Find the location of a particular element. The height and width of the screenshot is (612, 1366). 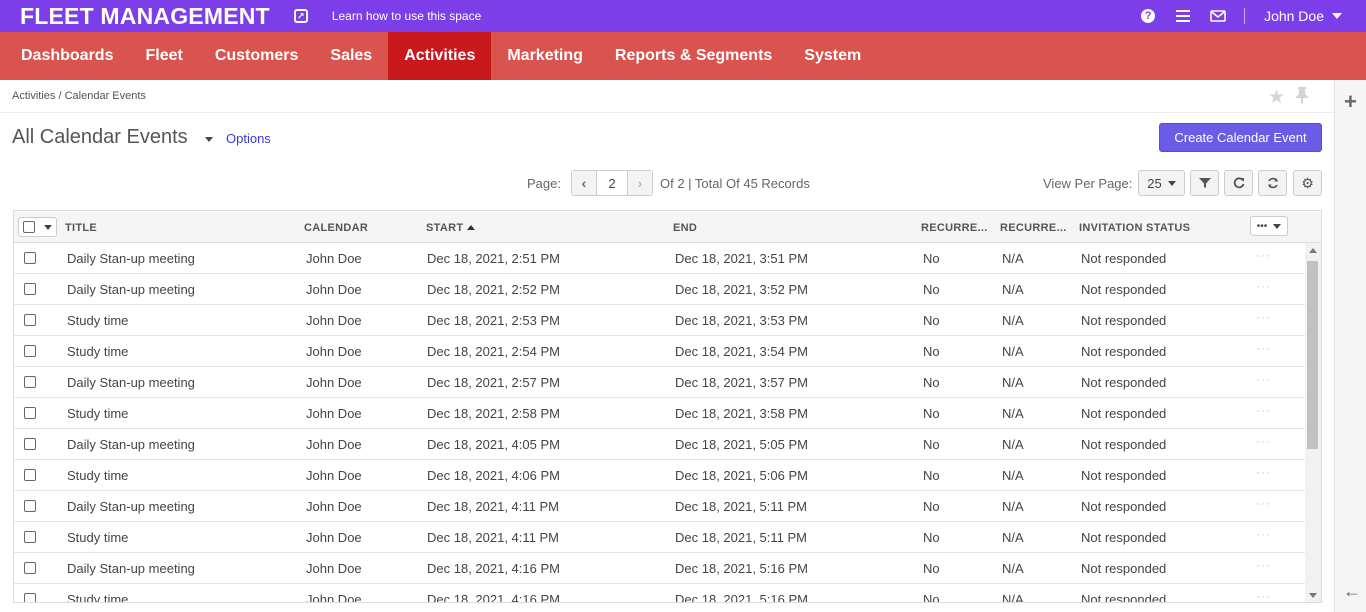

menu-item-fleet: Fleet is located at coordinates (163, 56).